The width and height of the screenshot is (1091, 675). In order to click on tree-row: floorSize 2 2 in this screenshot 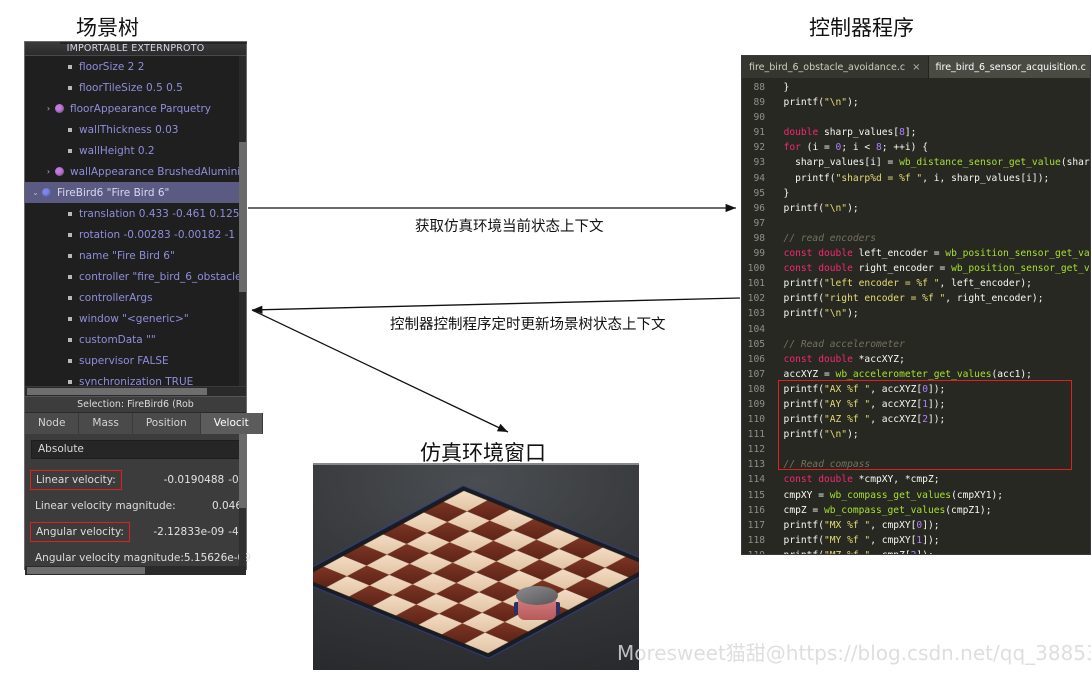, I will do `click(135, 66)`.